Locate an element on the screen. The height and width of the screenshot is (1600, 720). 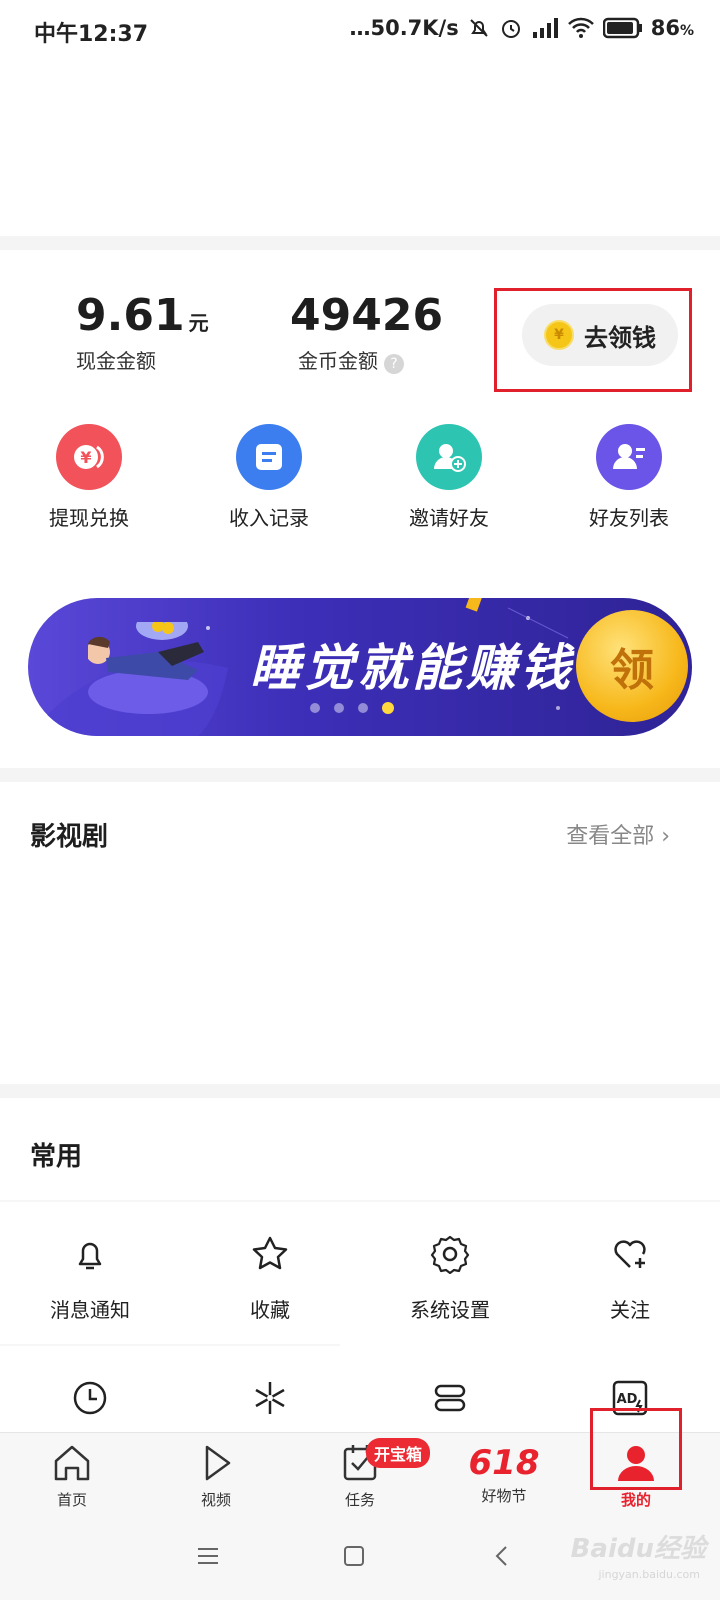
common-item-label: 关注 is located at coordinates (630, 1310).